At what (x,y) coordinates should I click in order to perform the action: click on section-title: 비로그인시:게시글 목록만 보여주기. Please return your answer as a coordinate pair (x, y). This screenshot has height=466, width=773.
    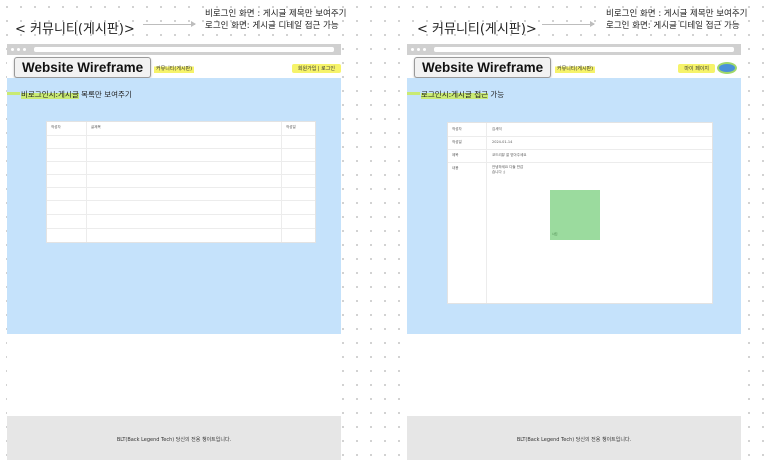
    Looking at the image, I should click on (76, 94).